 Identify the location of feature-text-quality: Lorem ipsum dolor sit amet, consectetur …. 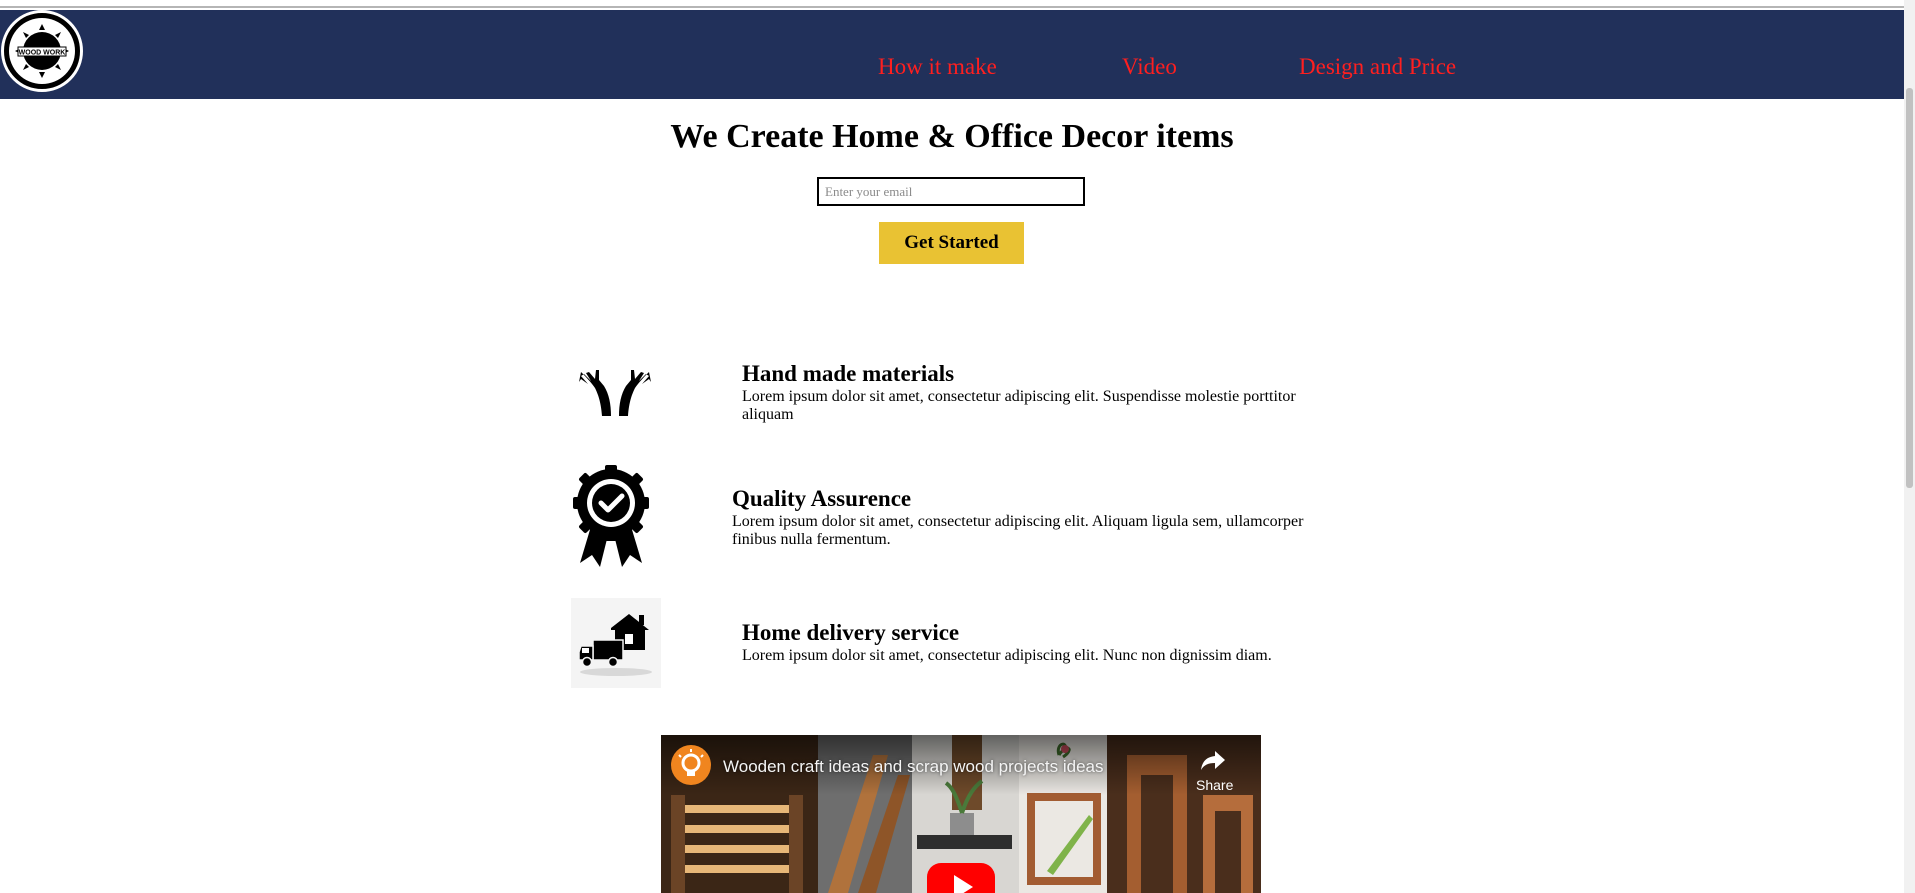
(1018, 530).